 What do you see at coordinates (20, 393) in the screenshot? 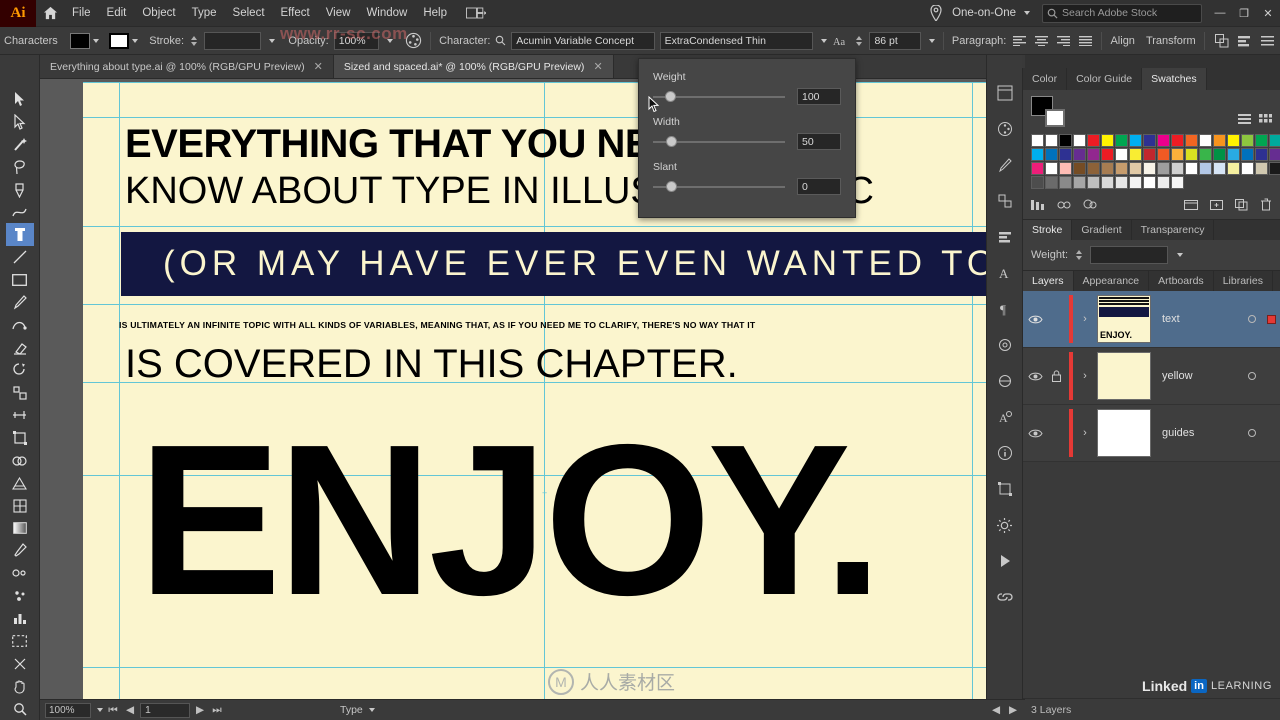
I see `scale-tool` at bounding box center [20, 393].